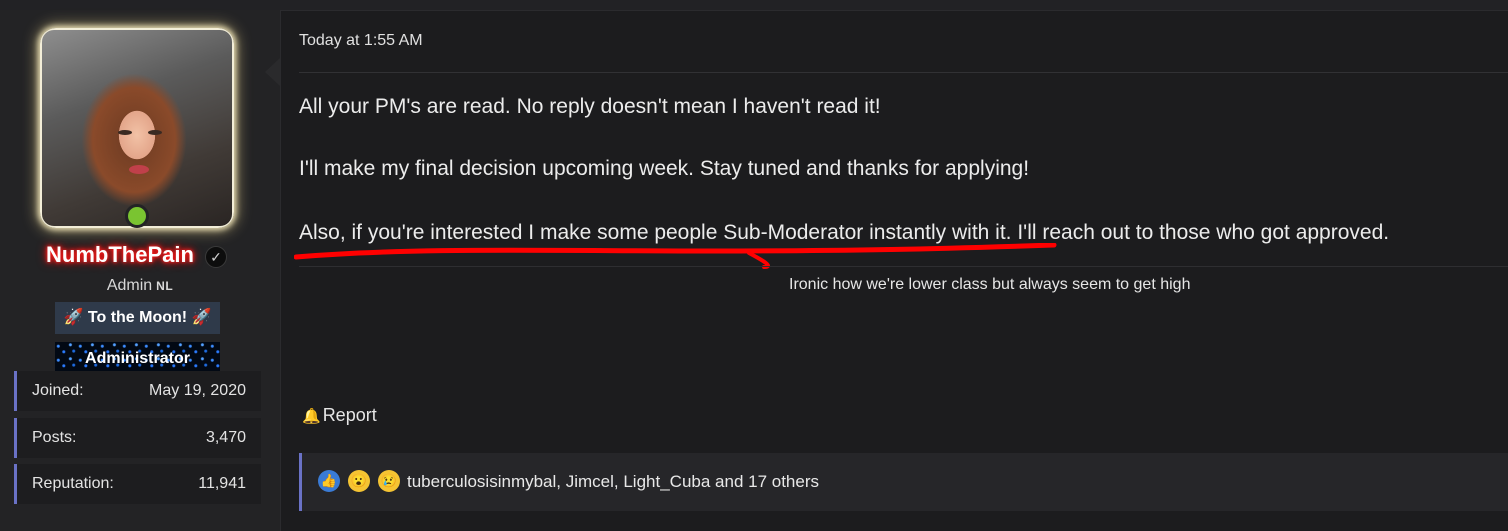 This screenshot has height=531, width=1508. What do you see at coordinates (137, 484) in the screenshot?
I see `stat-reputation: Reputation: 11,941` at bounding box center [137, 484].